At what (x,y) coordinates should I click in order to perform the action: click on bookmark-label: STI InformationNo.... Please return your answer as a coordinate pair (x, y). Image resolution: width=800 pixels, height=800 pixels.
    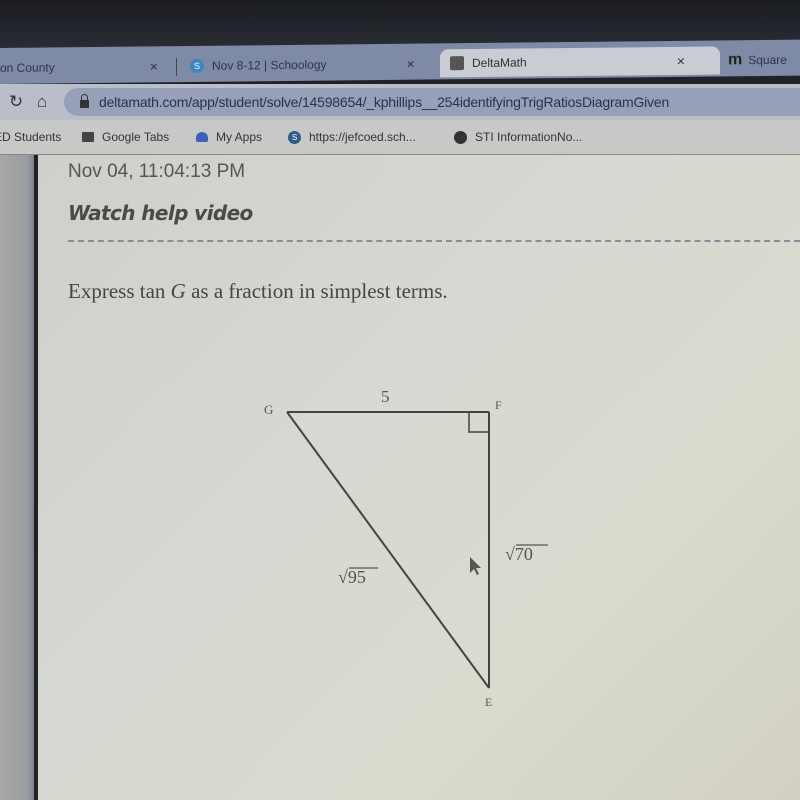
    Looking at the image, I should click on (529, 137).